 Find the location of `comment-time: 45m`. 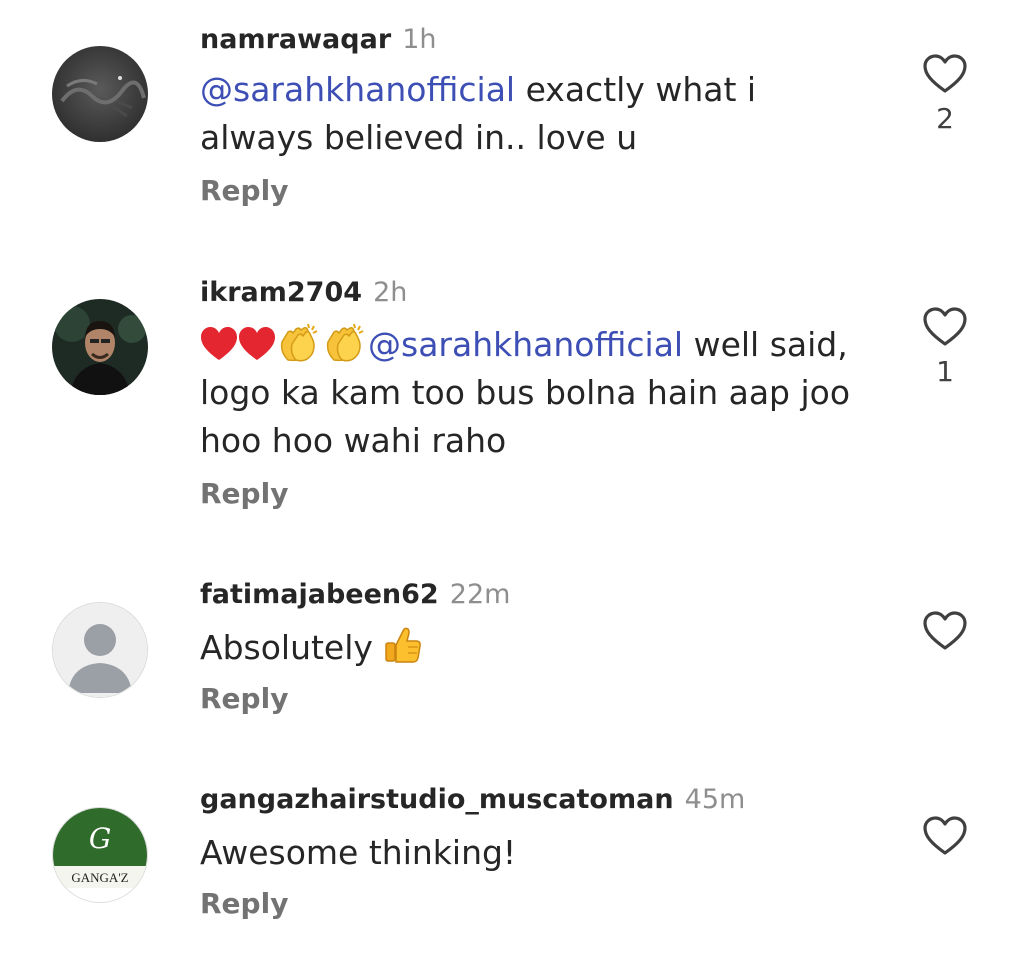

comment-time: 45m is located at coordinates (715, 799).